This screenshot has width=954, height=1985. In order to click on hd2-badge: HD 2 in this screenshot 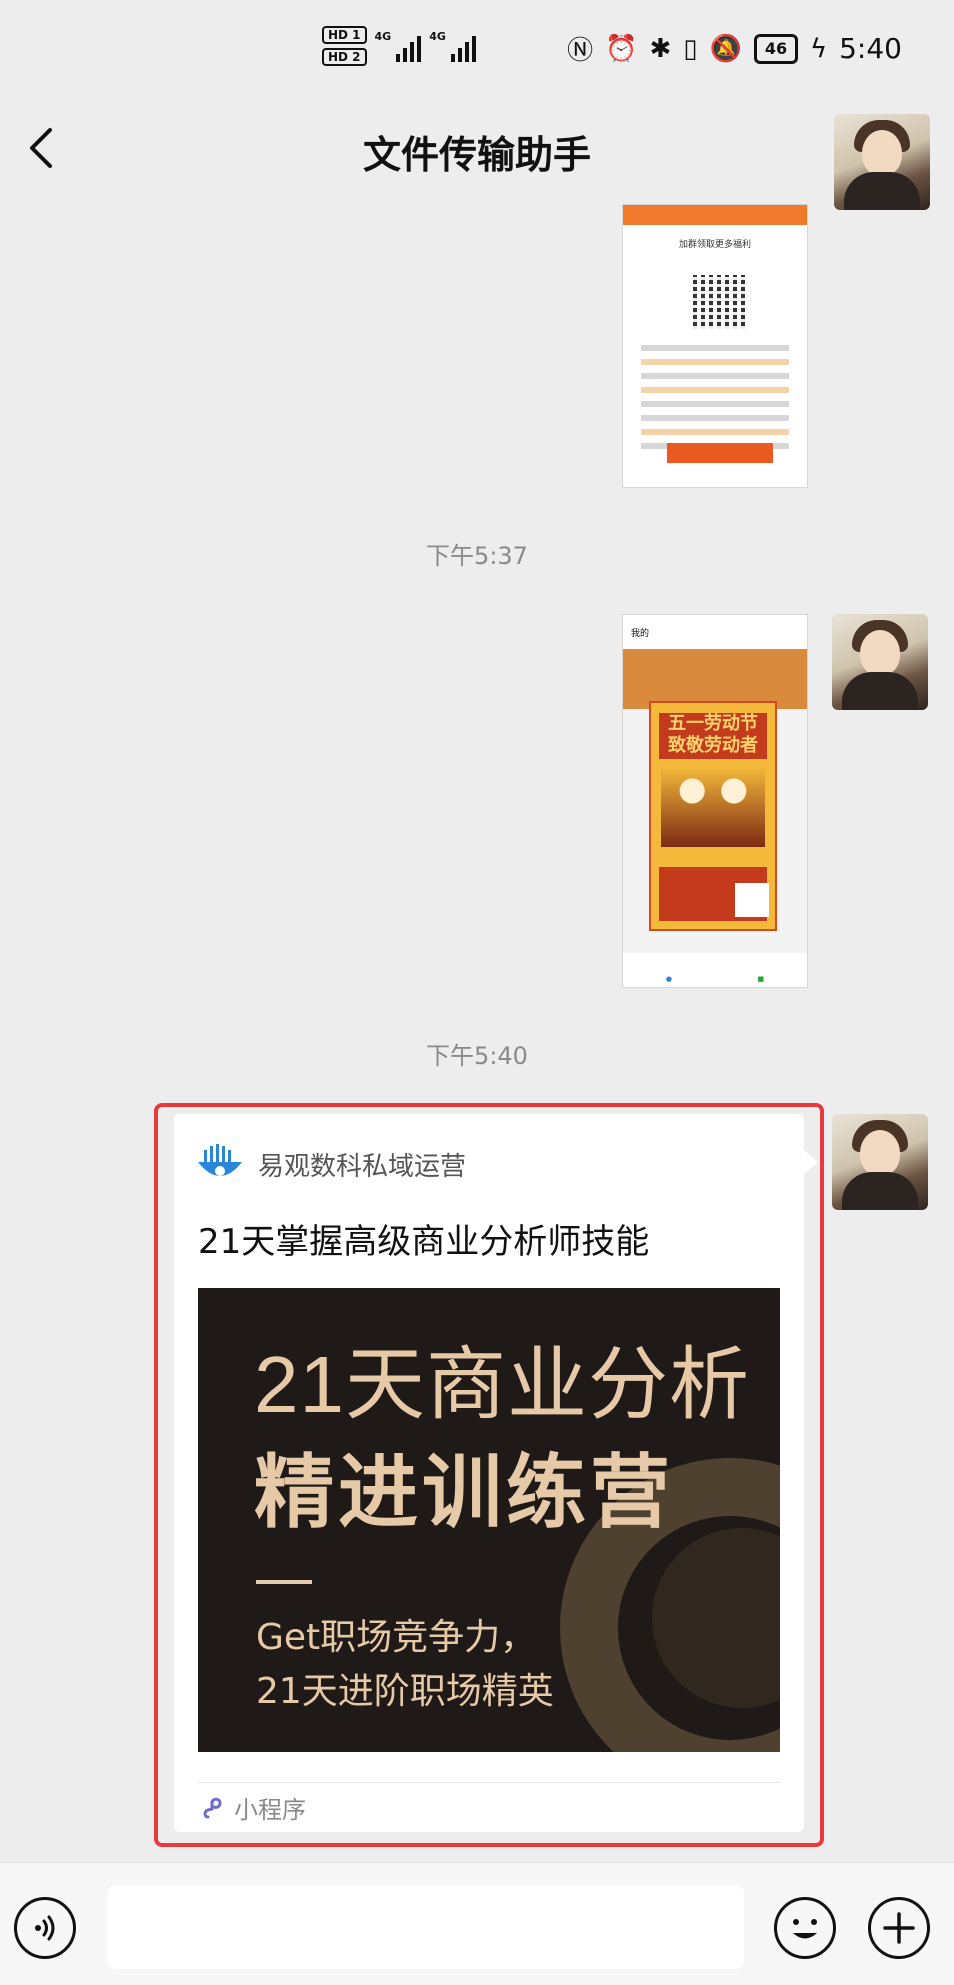, I will do `click(344, 57)`.